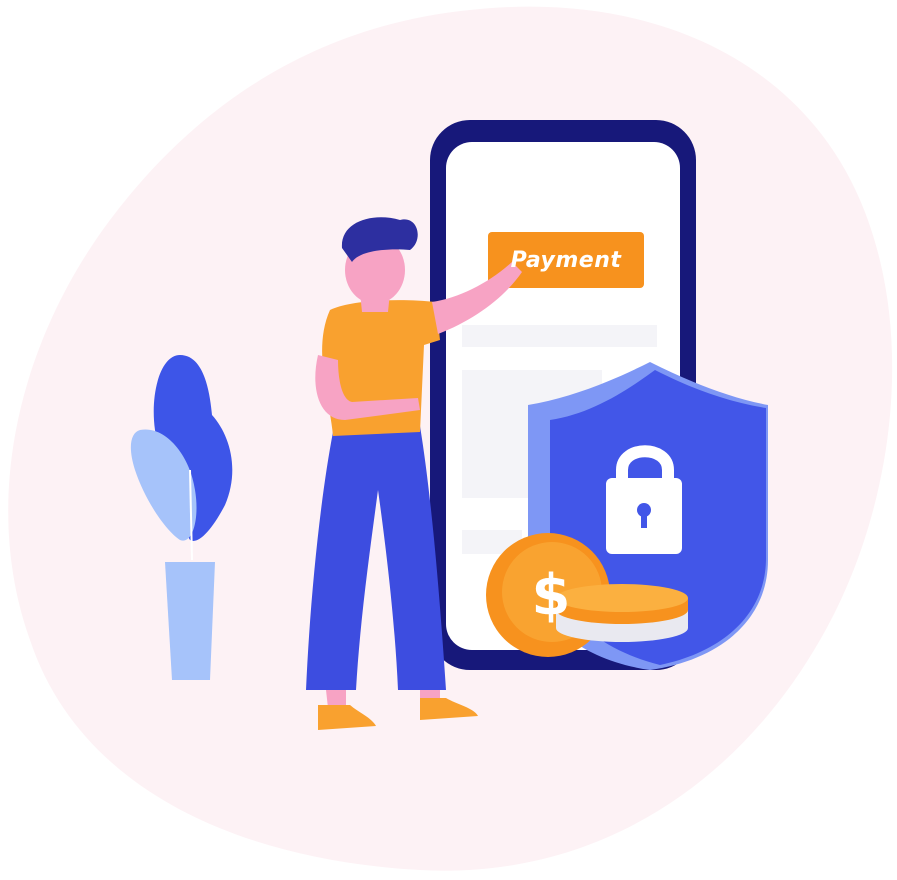 This screenshot has width=897, height=880. What do you see at coordinates (551, 595) in the screenshot?
I see `dollar-sign-icon: $` at bounding box center [551, 595].